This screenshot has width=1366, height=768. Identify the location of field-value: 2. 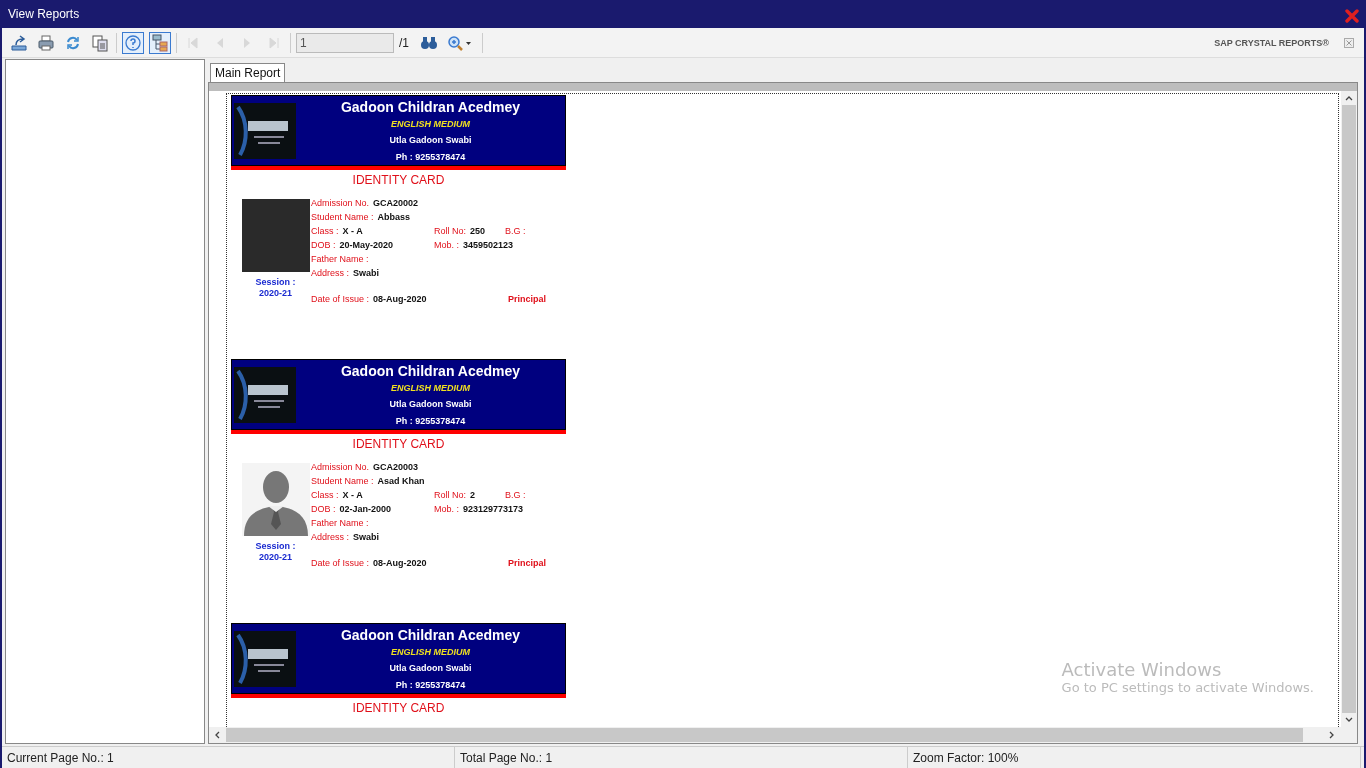
(473, 495).